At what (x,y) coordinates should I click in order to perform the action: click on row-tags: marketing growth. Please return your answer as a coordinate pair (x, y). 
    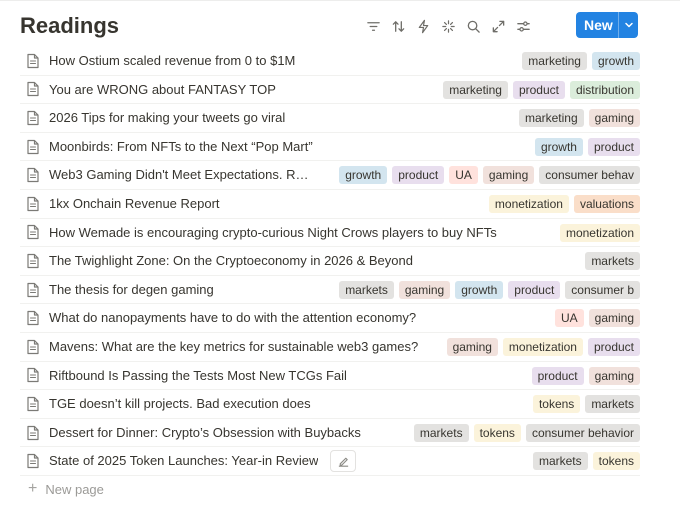
    Looking at the image, I should click on (581, 61).